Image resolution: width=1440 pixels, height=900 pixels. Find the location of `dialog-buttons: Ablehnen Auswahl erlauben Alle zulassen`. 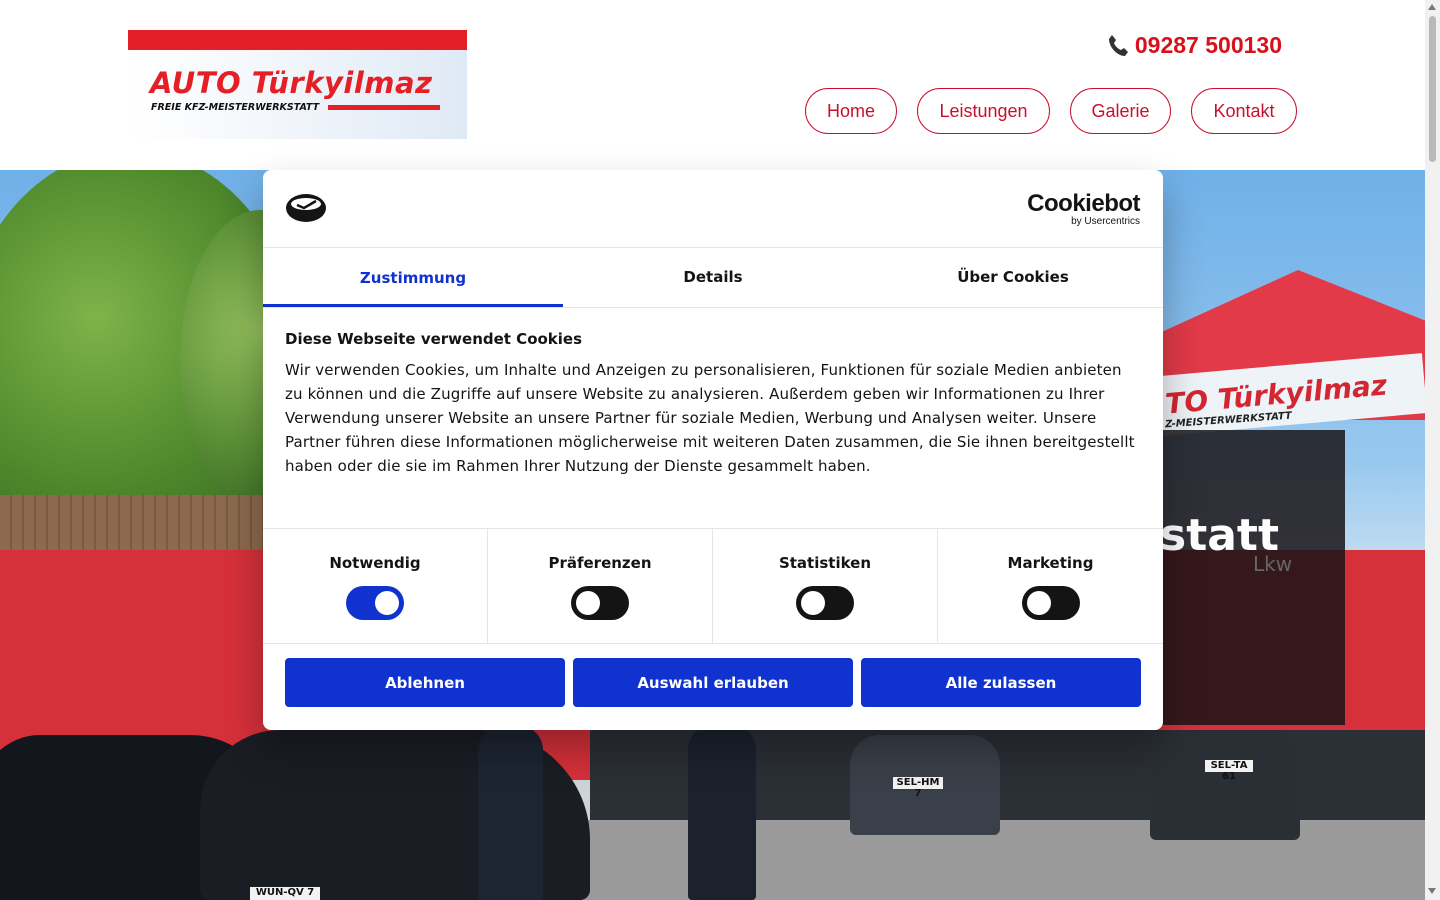

dialog-buttons: Ablehnen Auswahl erlauben Alle zulassen is located at coordinates (713, 682).